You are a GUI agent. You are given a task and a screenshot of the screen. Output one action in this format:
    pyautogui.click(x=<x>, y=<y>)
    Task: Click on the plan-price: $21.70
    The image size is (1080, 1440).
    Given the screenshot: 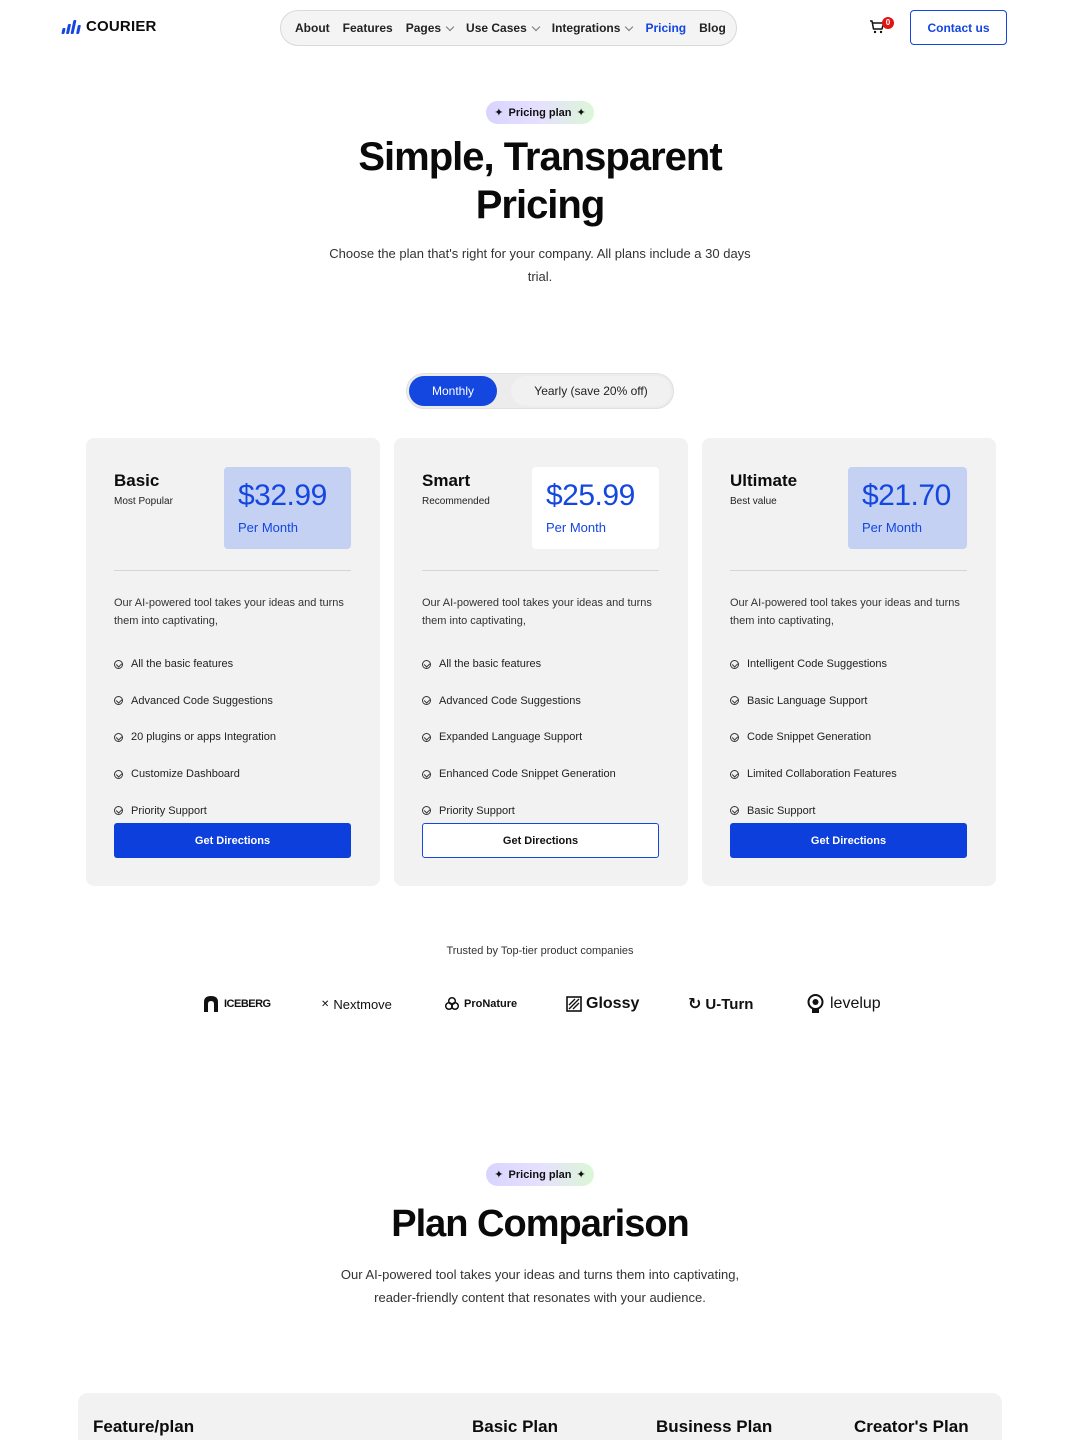 What is the action you would take?
    pyautogui.click(x=906, y=495)
    